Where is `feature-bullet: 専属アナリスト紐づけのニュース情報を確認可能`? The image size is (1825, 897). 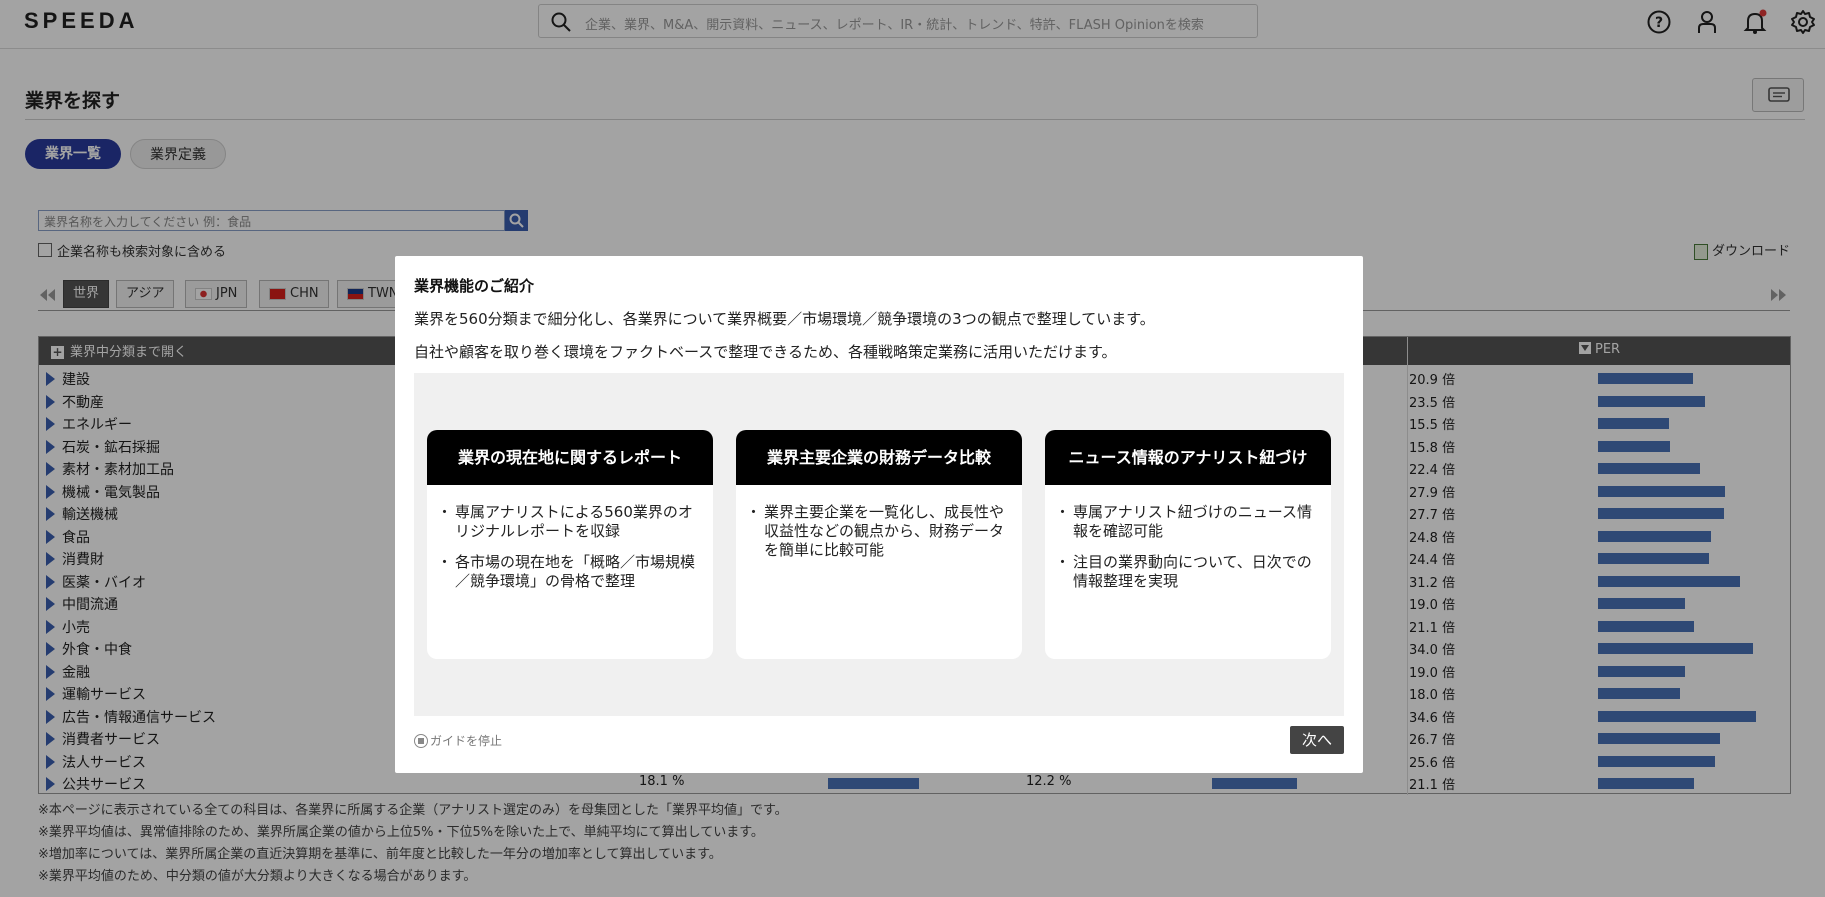 feature-bullet: 専属アナリスト紐づけのニュース情報を確認可能 is located at coordinates (1186, 522).